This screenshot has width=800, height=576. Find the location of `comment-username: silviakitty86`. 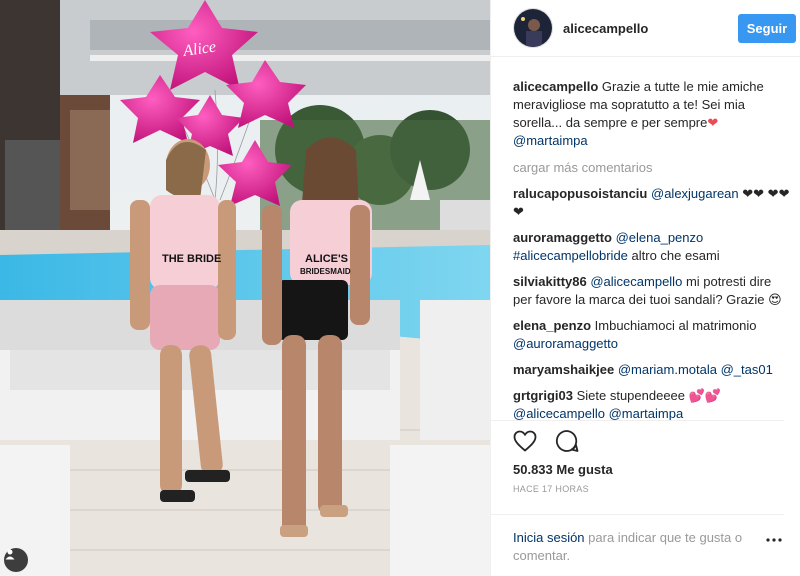

comment-username: silviakitty86 is located at coordinates (550, 281).